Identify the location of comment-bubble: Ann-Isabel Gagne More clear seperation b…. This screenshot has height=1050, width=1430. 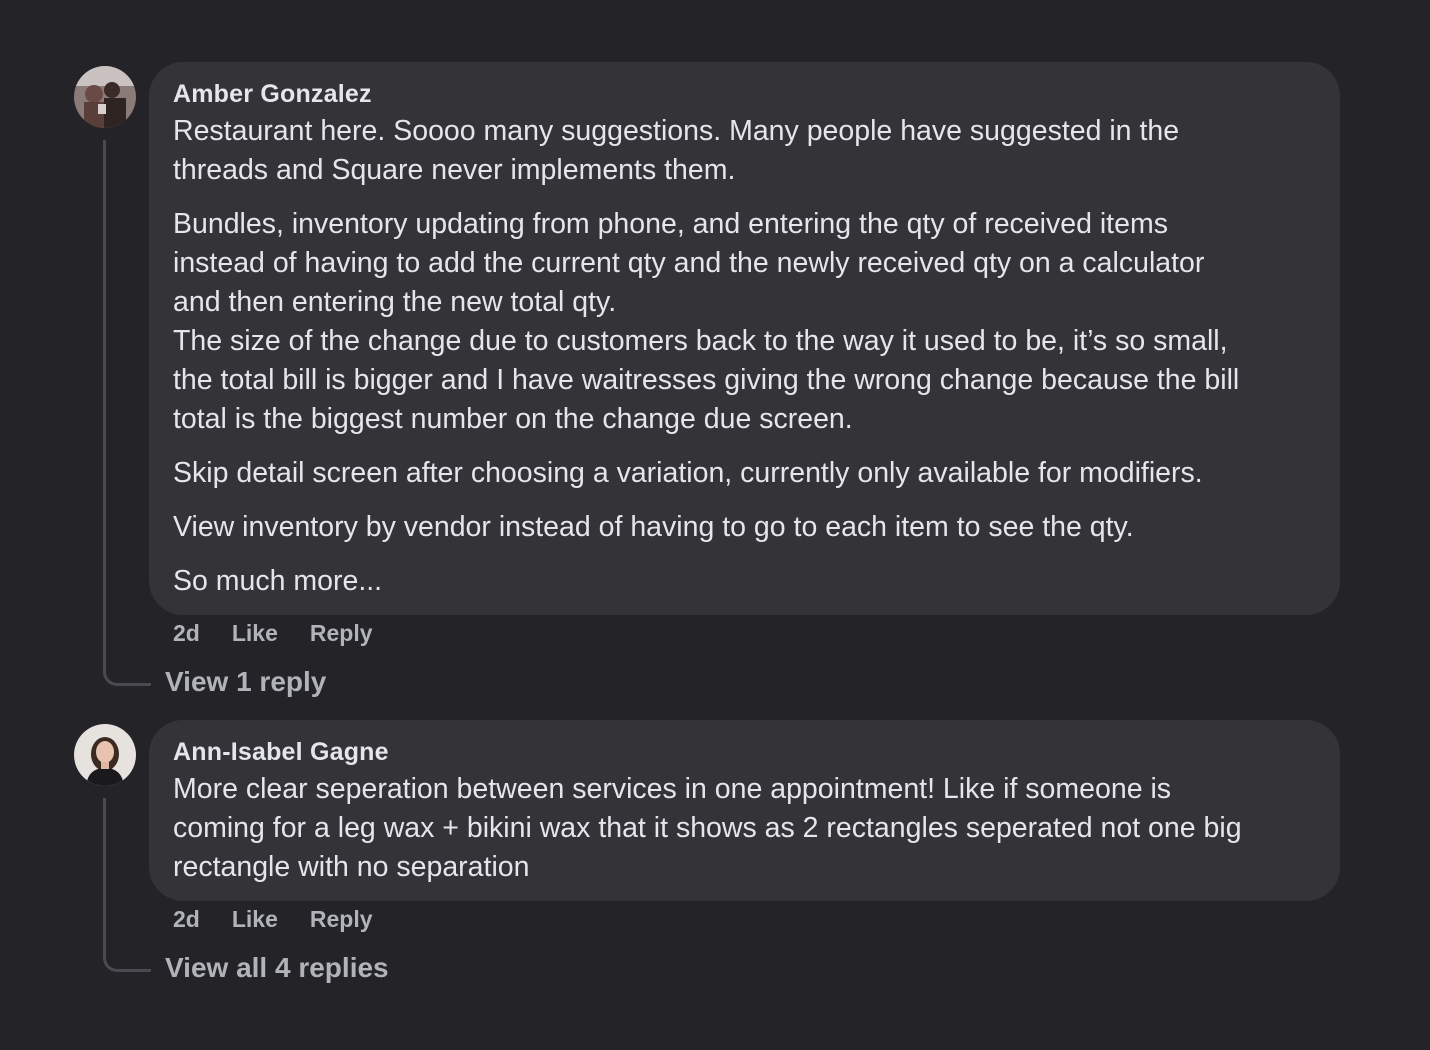
(744, 810).